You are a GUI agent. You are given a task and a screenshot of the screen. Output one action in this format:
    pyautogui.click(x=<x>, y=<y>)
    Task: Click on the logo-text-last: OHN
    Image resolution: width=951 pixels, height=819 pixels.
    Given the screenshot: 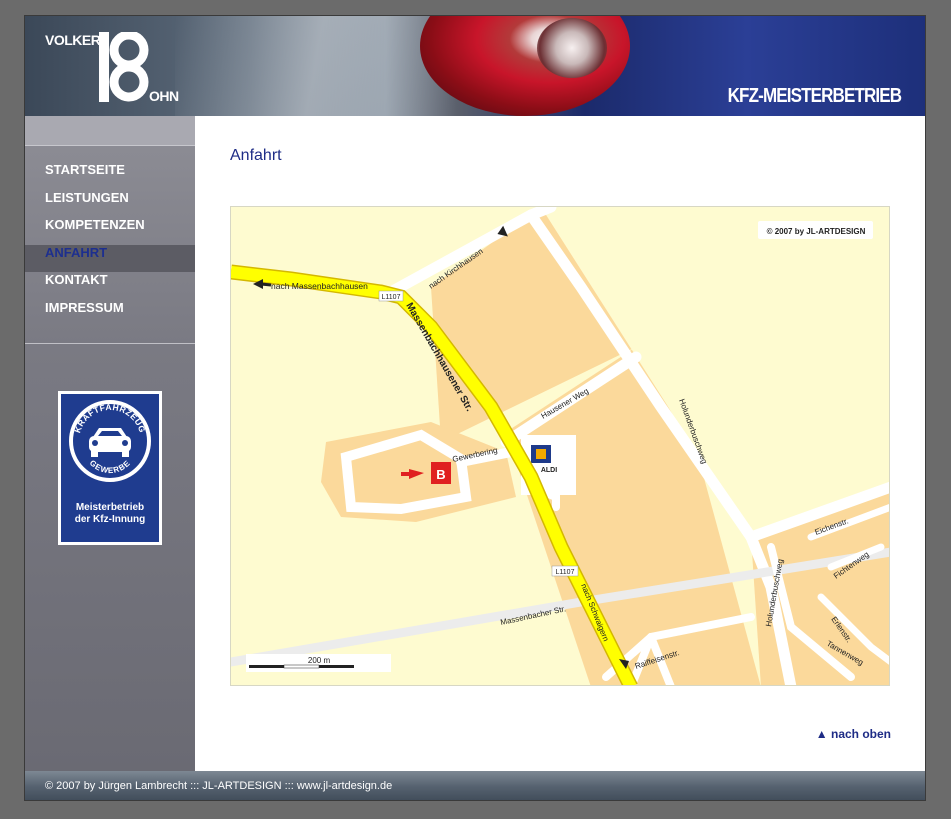 What is the action you would take?
    pyautogui.click(x=164, y=96)
    